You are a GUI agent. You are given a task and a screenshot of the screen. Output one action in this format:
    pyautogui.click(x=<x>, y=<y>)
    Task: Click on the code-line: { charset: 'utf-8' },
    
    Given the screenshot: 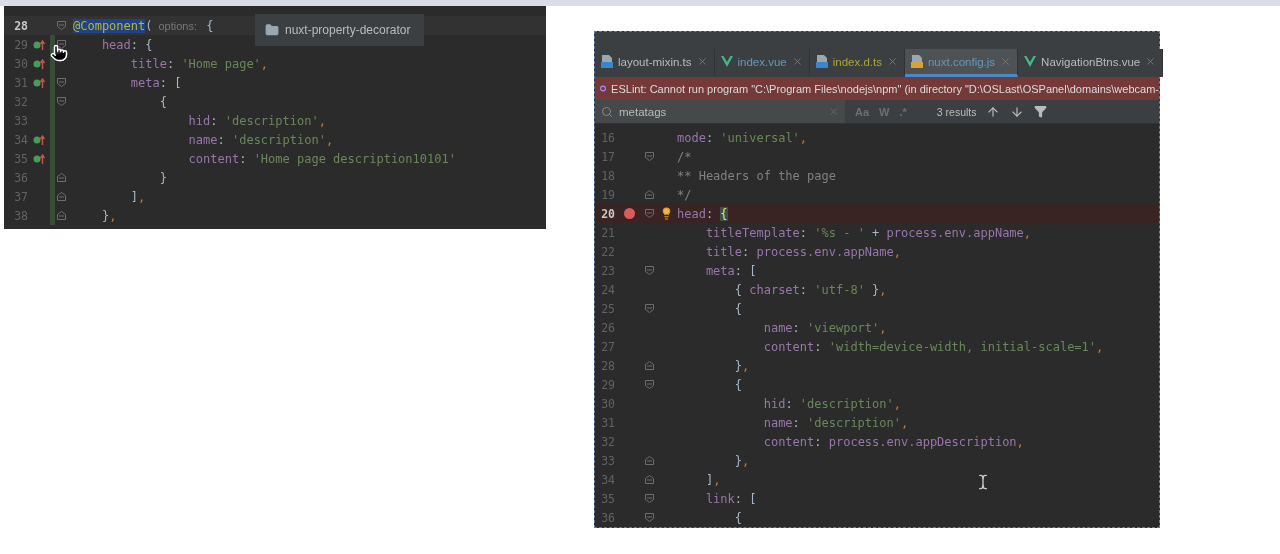 What is the action you would take?
    pyautogui.click(x=810, y=289)
    